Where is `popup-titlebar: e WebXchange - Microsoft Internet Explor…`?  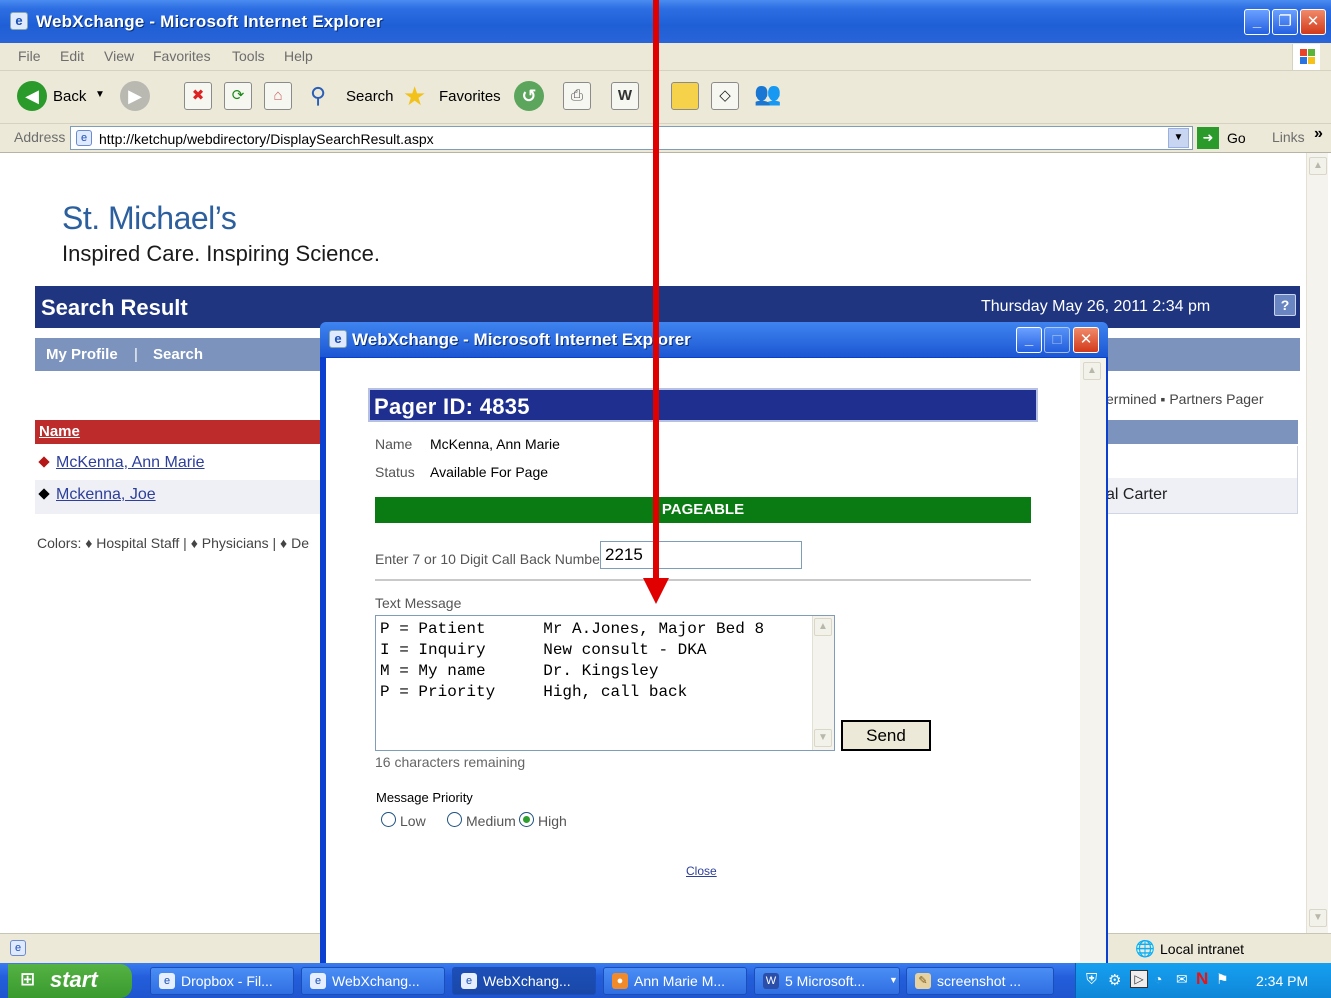 popup-titlebar: e WebXchange - Microsoft Internet Explor… is located at coordinates (714, 339).